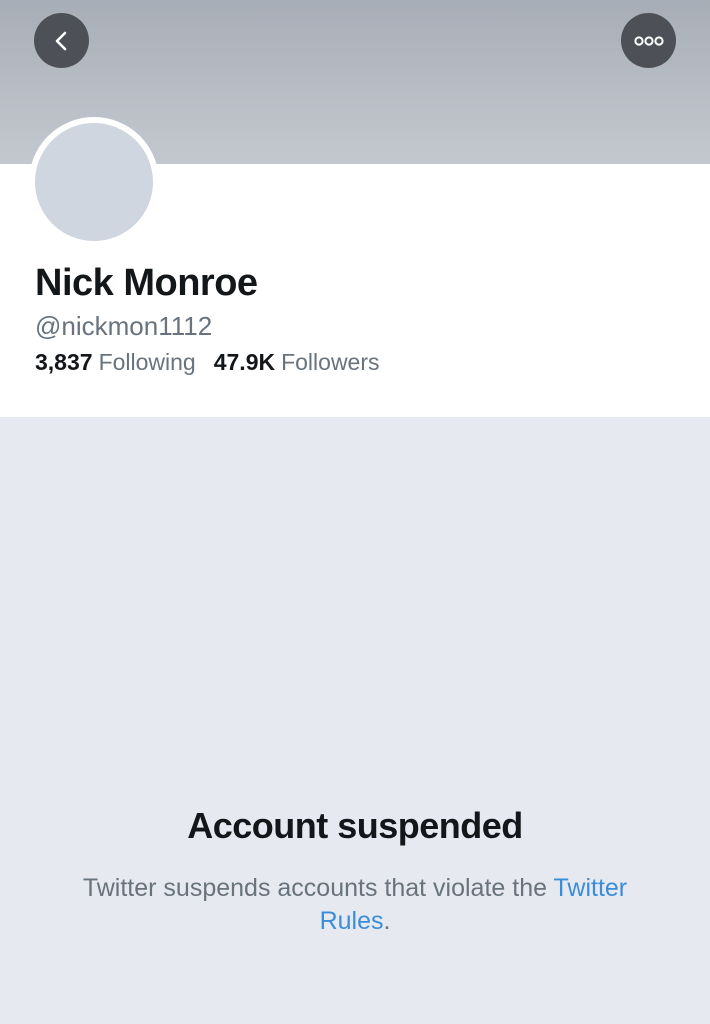 This screenshot has height=1024, width=710. I want to click on chevron-left-icon, so click(60, 40).